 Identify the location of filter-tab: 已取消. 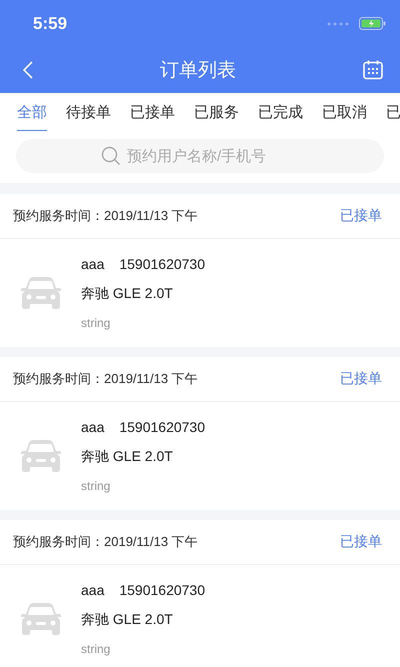
(344, 116).